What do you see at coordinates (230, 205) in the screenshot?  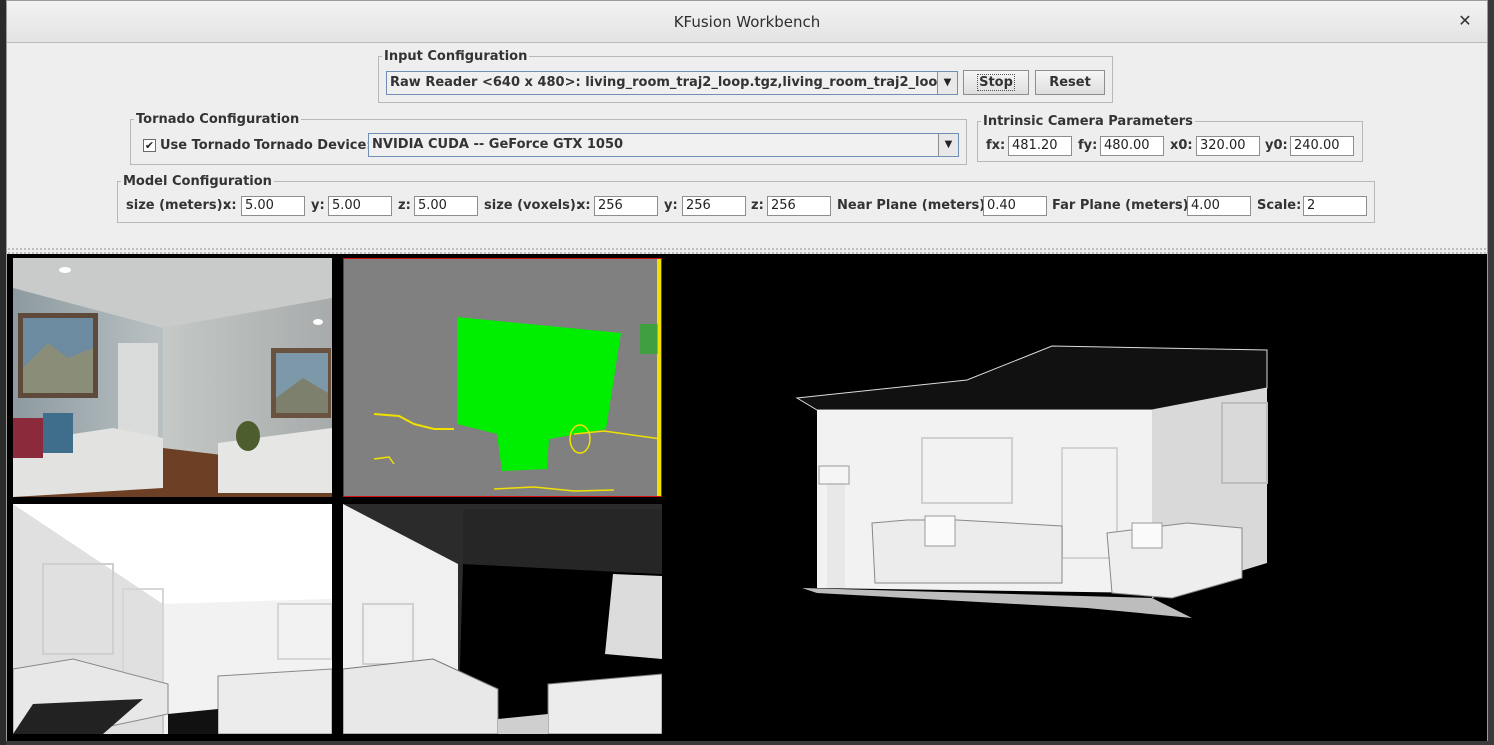 I see `size-x-label: x:` at bounding box center [230, 205].